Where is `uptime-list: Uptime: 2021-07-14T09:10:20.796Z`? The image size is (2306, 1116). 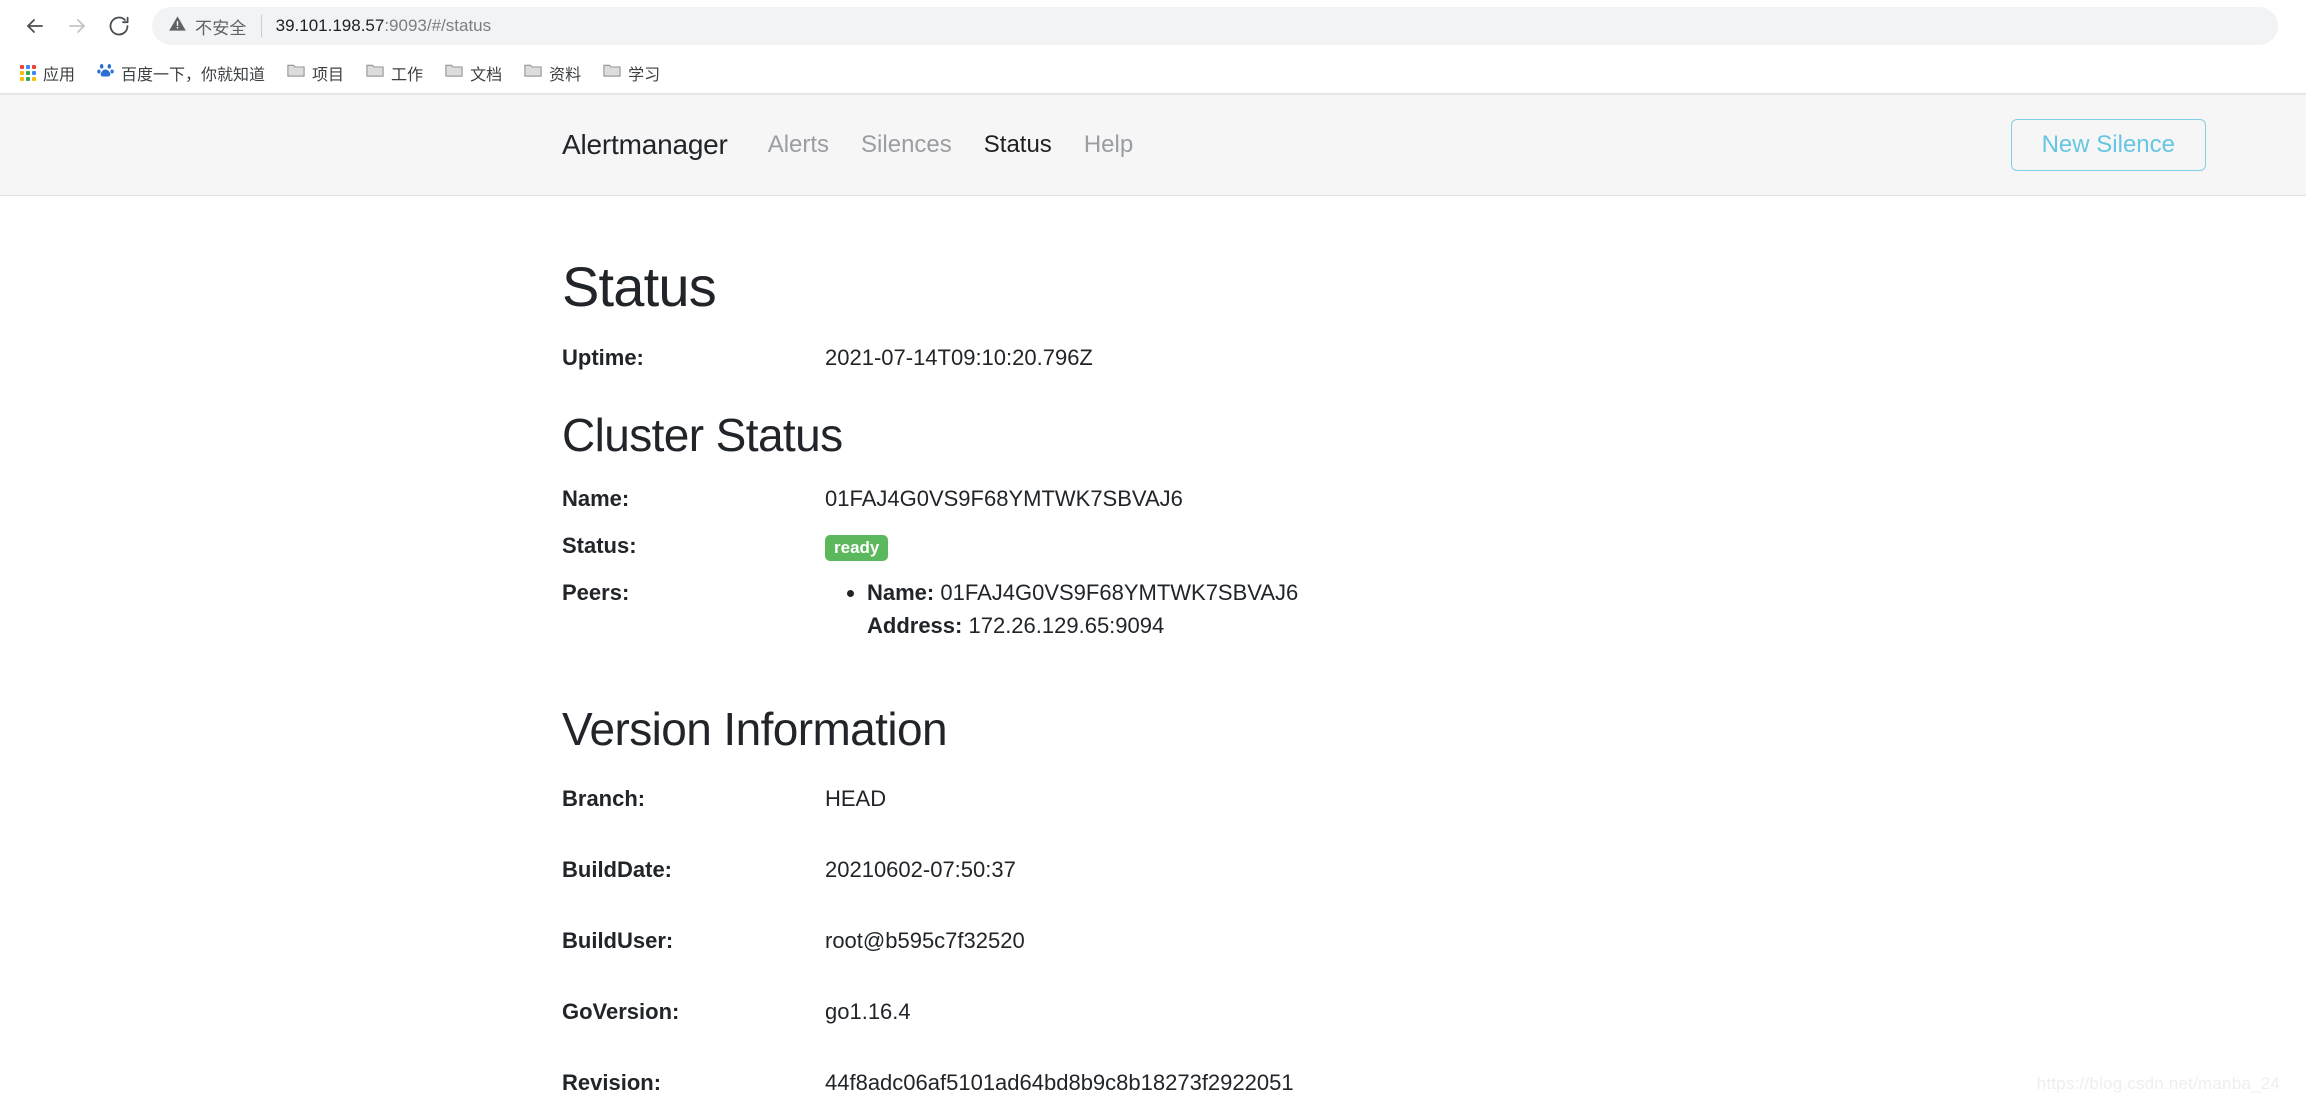 uptime-list: Uptime: 2021-07-14T09:10:20.796Z is located at coordinates (1434, 357).